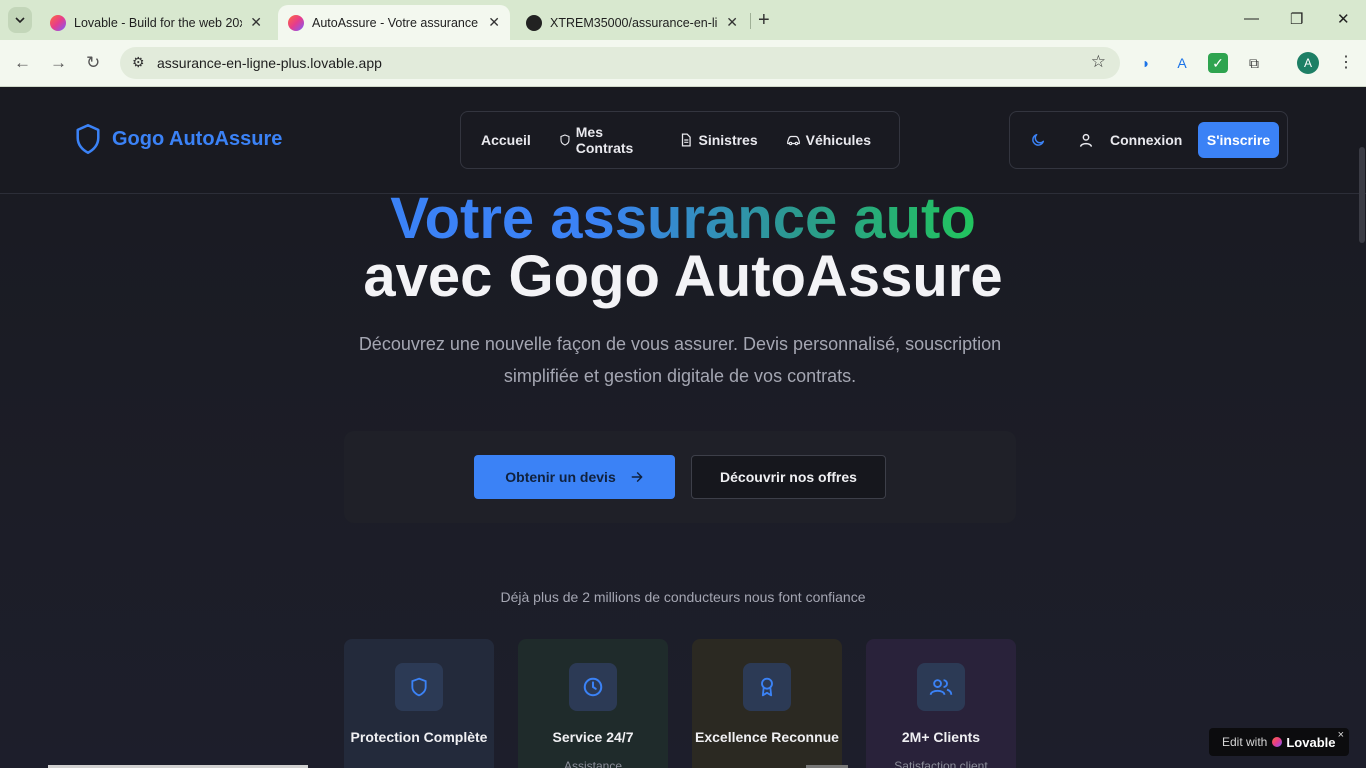  Describe the element at coordinates (1346, 62) in the screenshot. I see `browser-menu-icon: ⋮` at that location.